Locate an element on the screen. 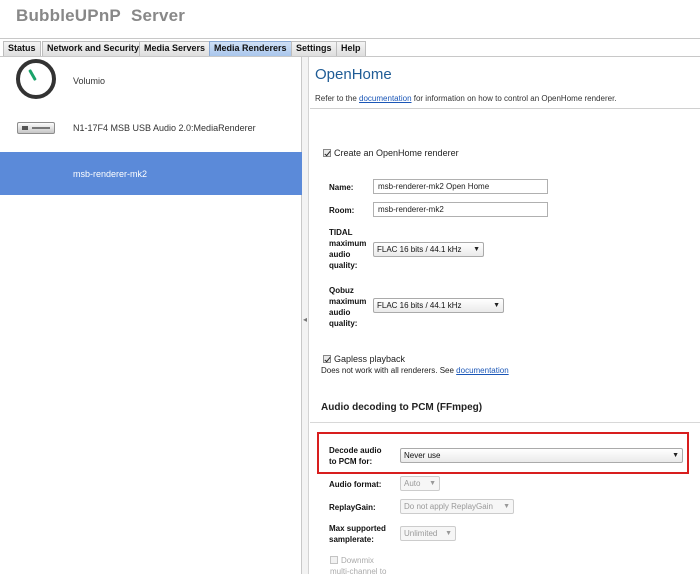 The height and width of the screenshot is (577, 700). samplerate-value: Unlimited is located at coordinates (421, 533).